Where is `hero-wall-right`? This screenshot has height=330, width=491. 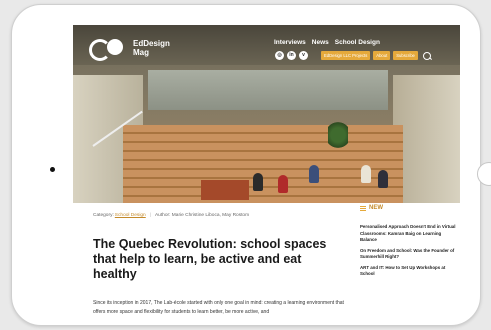 hero-wall-right is located at coordinates (426, 139).